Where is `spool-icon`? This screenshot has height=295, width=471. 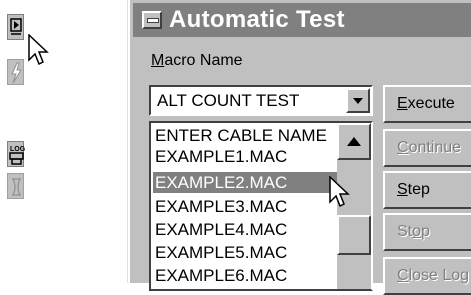 spool-icon is located at coordinates (16, 187).